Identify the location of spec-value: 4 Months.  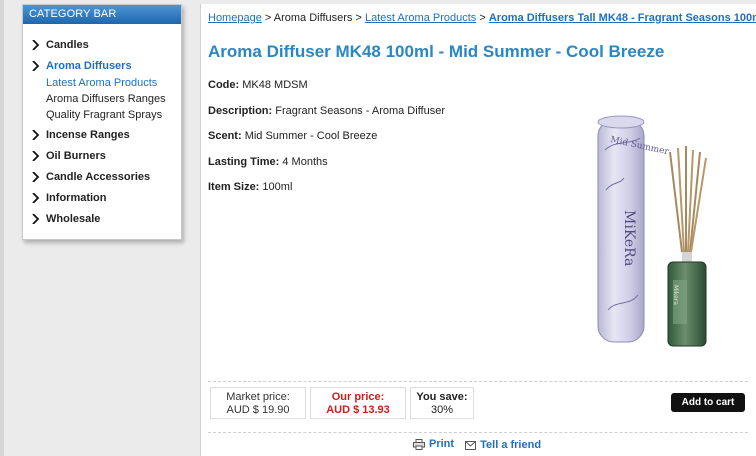
(305, 161).